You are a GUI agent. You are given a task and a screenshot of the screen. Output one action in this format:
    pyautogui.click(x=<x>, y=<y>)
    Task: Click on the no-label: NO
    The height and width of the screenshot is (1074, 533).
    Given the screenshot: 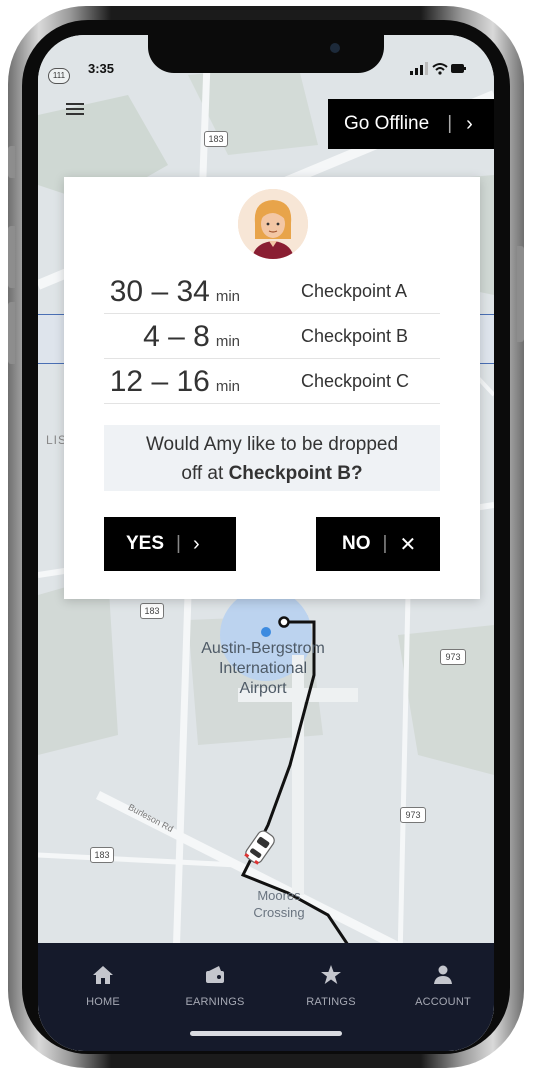 What is the action you would take?
    pyautogui.click(x=356, y=543)
    